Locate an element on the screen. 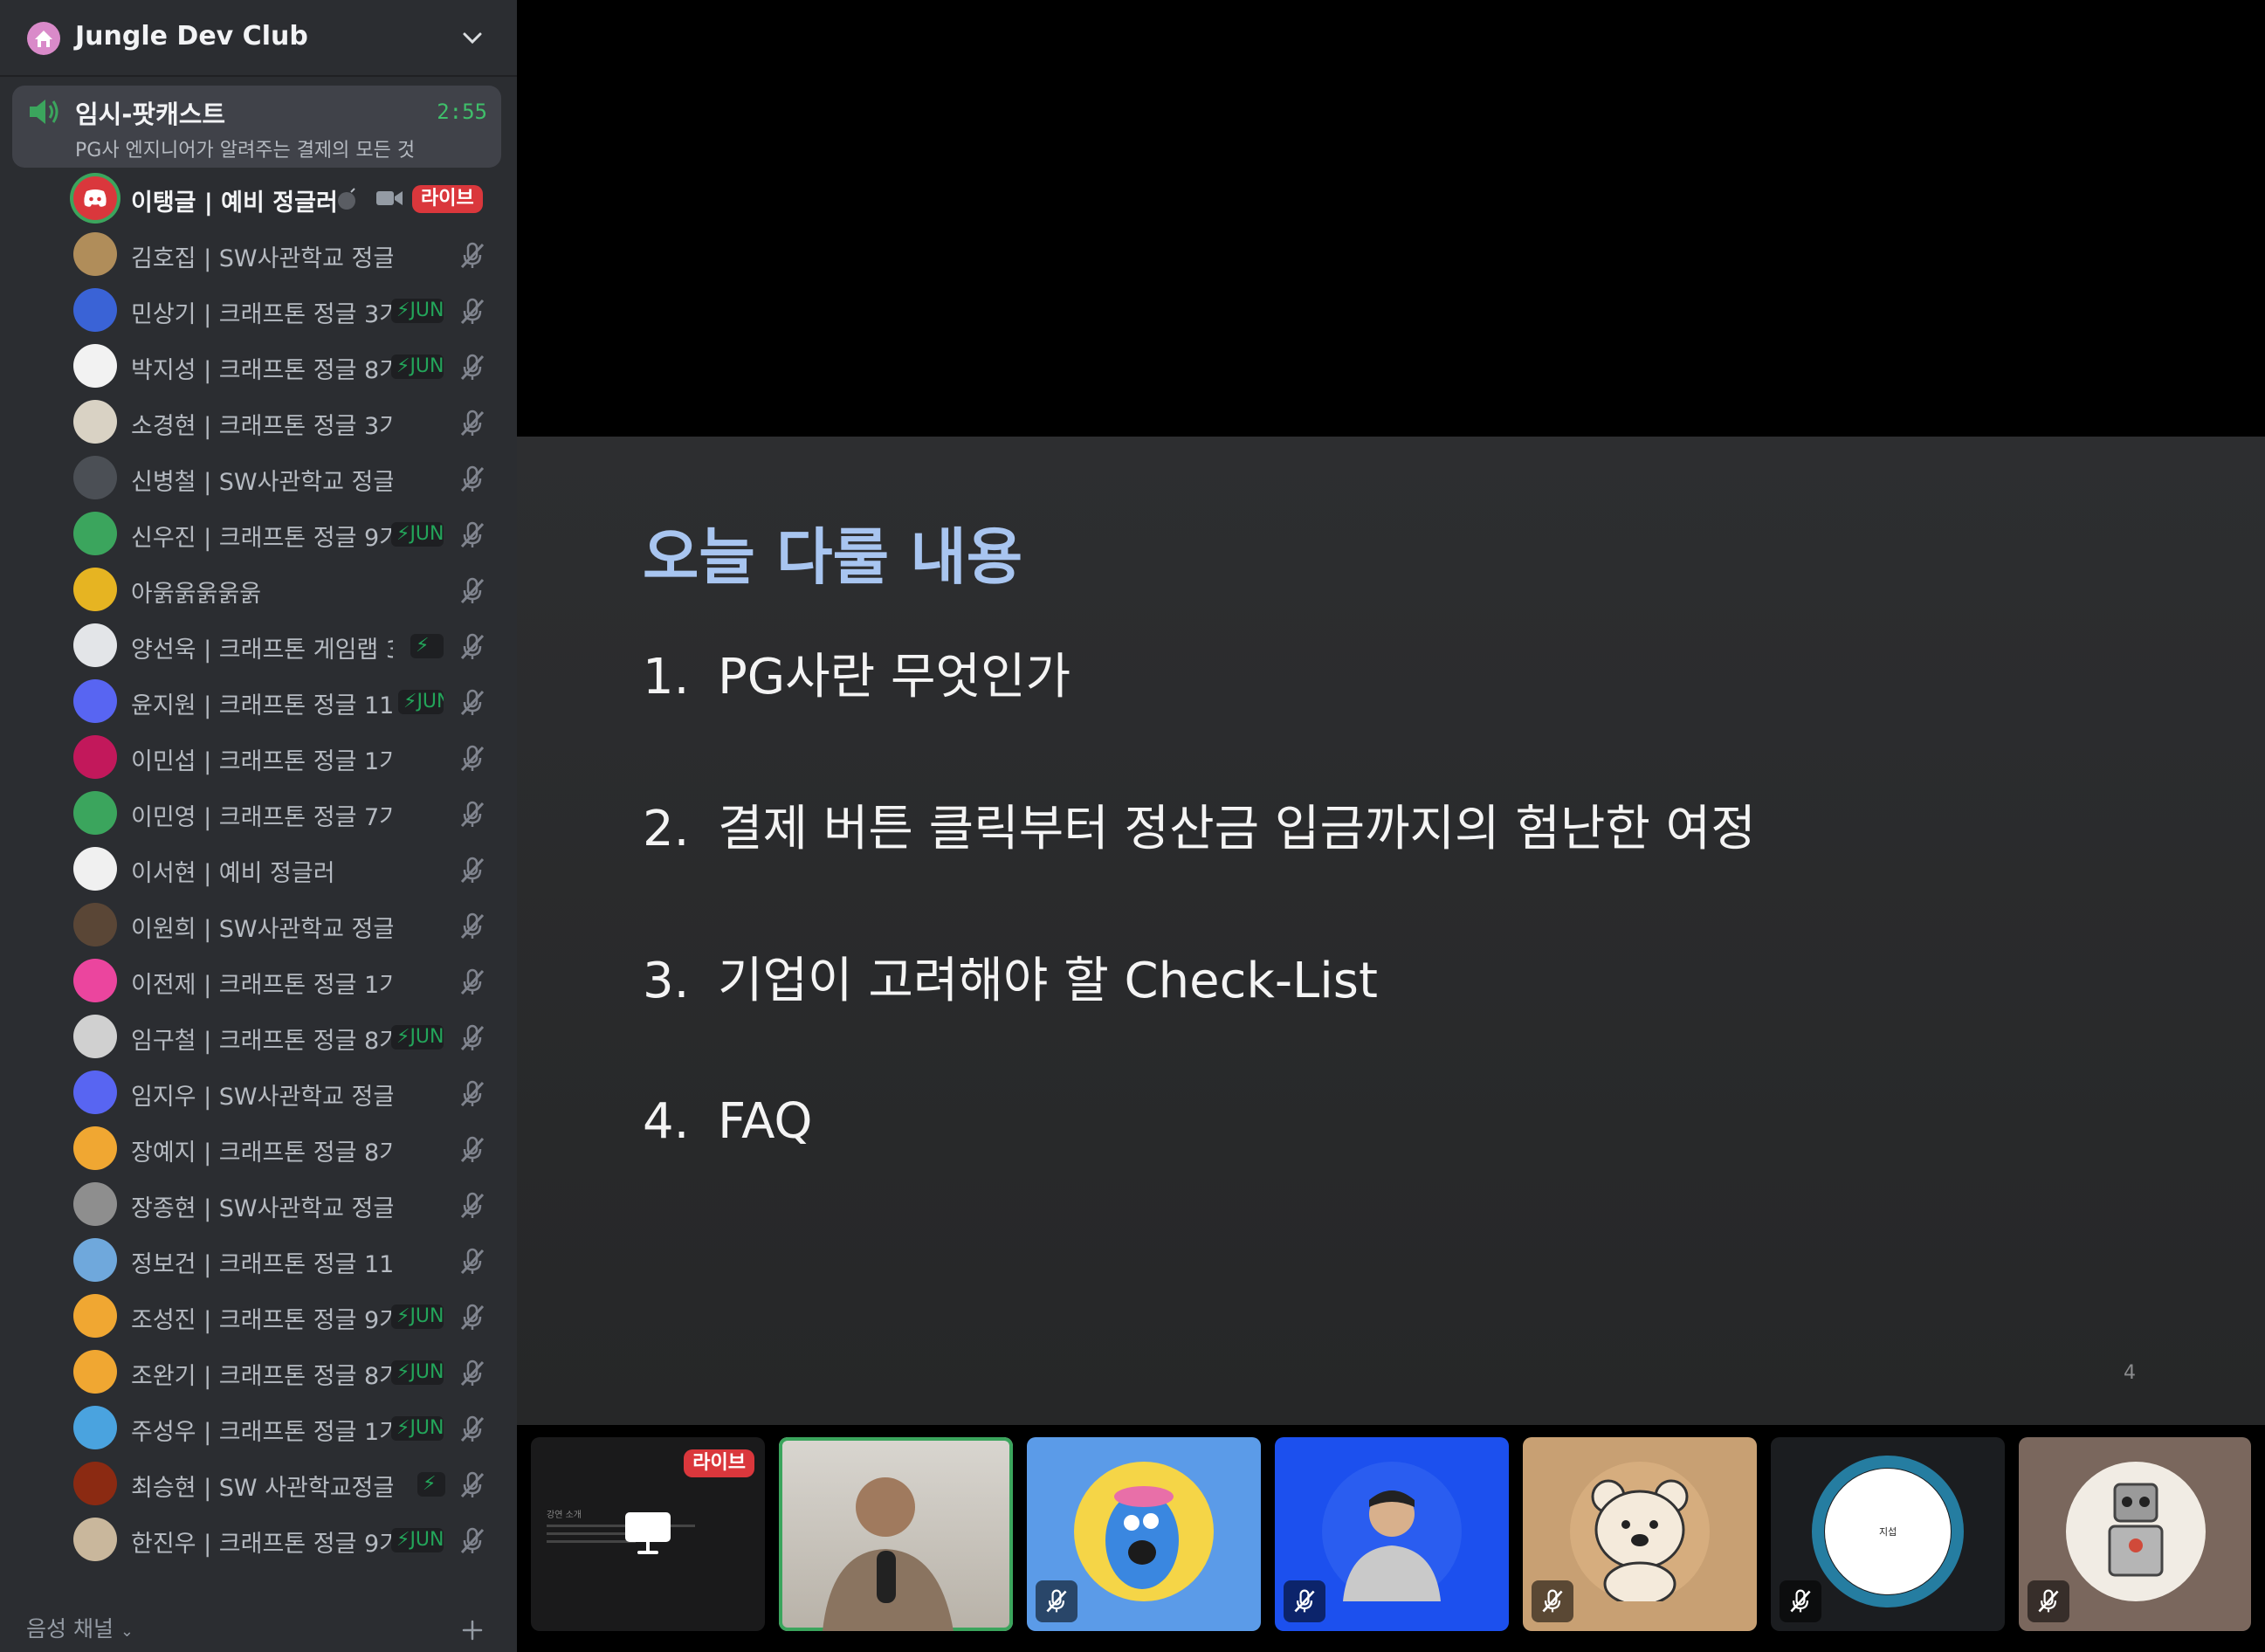 The width and height of the screenshot is (2265, 1652). member-name: 이서현 | 예비 정글러 is located at coordinates (233, 873).